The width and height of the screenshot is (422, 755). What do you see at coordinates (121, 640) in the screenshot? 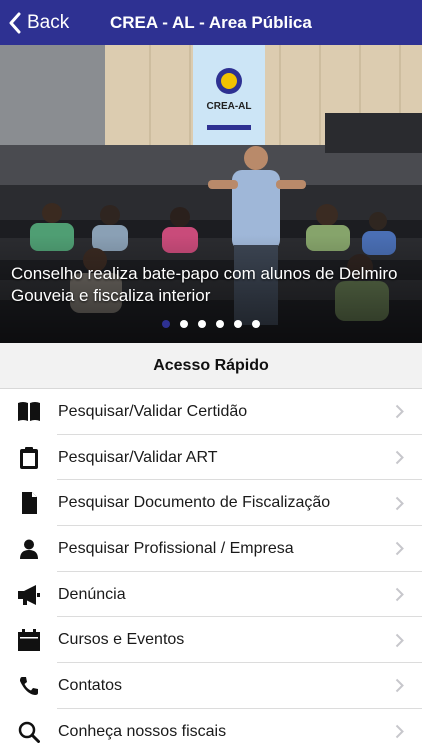
I see `menu-item-label: Cursos e Eventos` at bounding box center [121, 640].